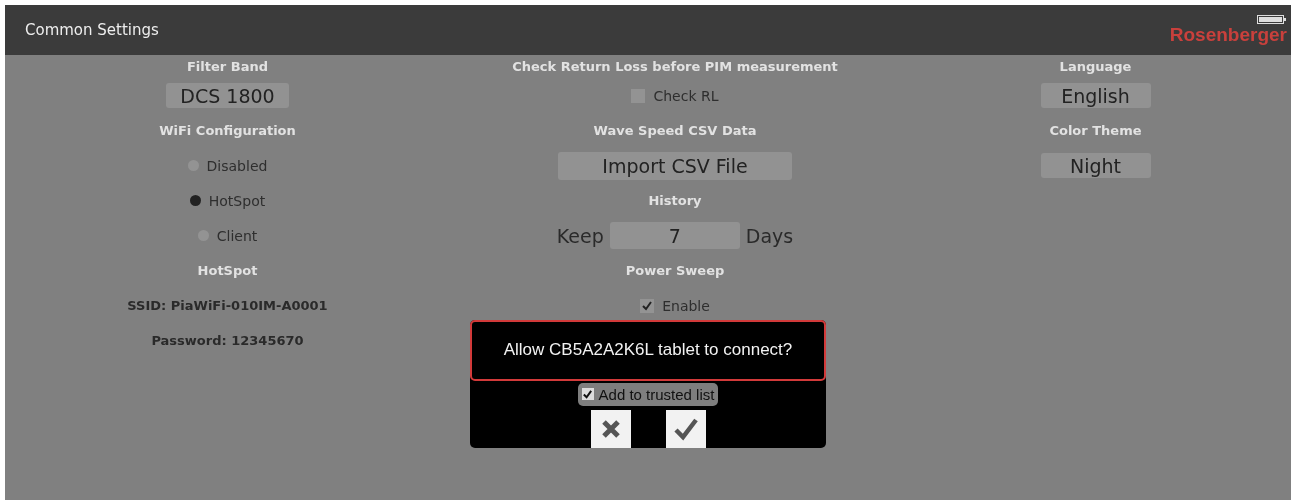 The height and width of the screenshot is (500, 1296). What do you see at coordinates (675, 165) in the screenshot?
I see `import-button: Import CSV File` at bounding box center [675, 165].